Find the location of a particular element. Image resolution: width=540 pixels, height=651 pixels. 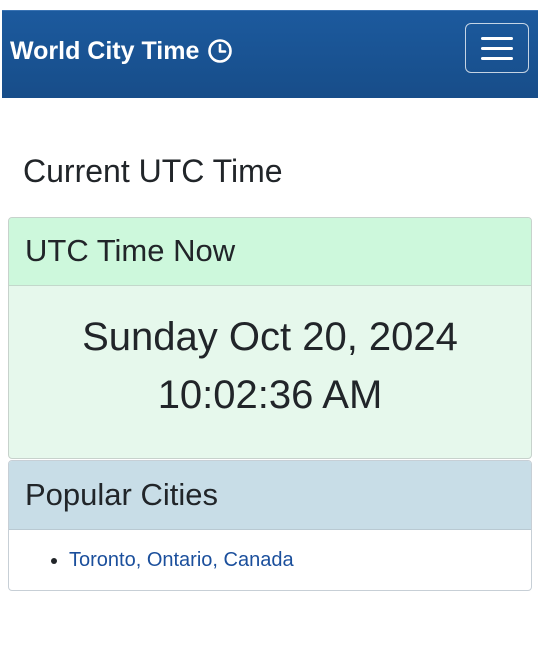

city-link-toronto: Toronto, Ontario, Canada is located at coordinates (181, 560).